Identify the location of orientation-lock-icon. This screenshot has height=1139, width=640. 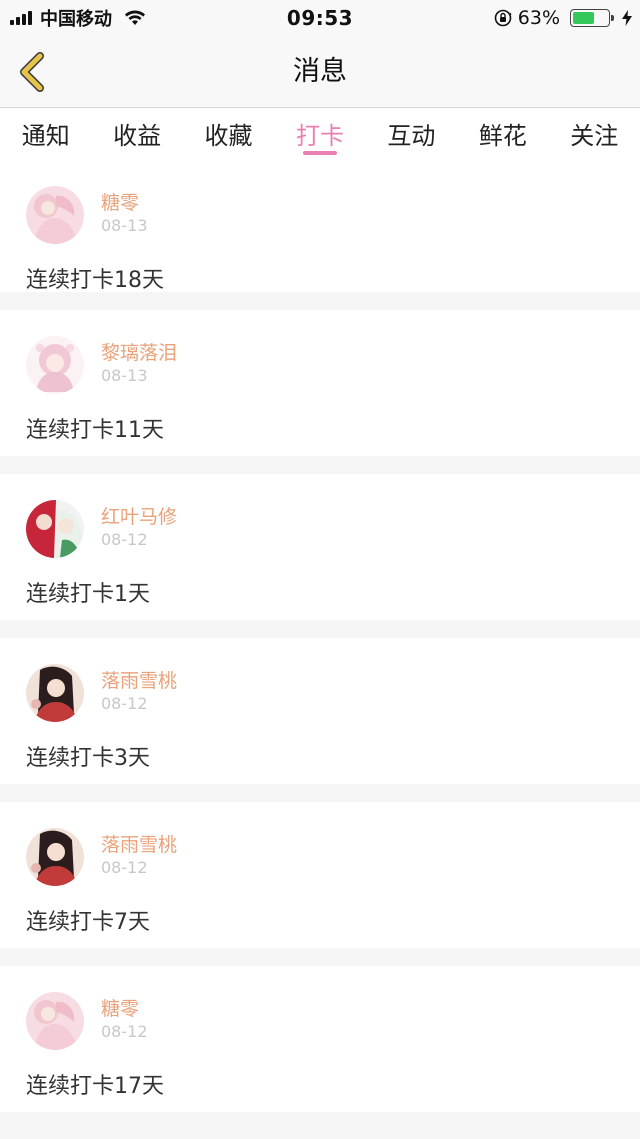
(503, 18).